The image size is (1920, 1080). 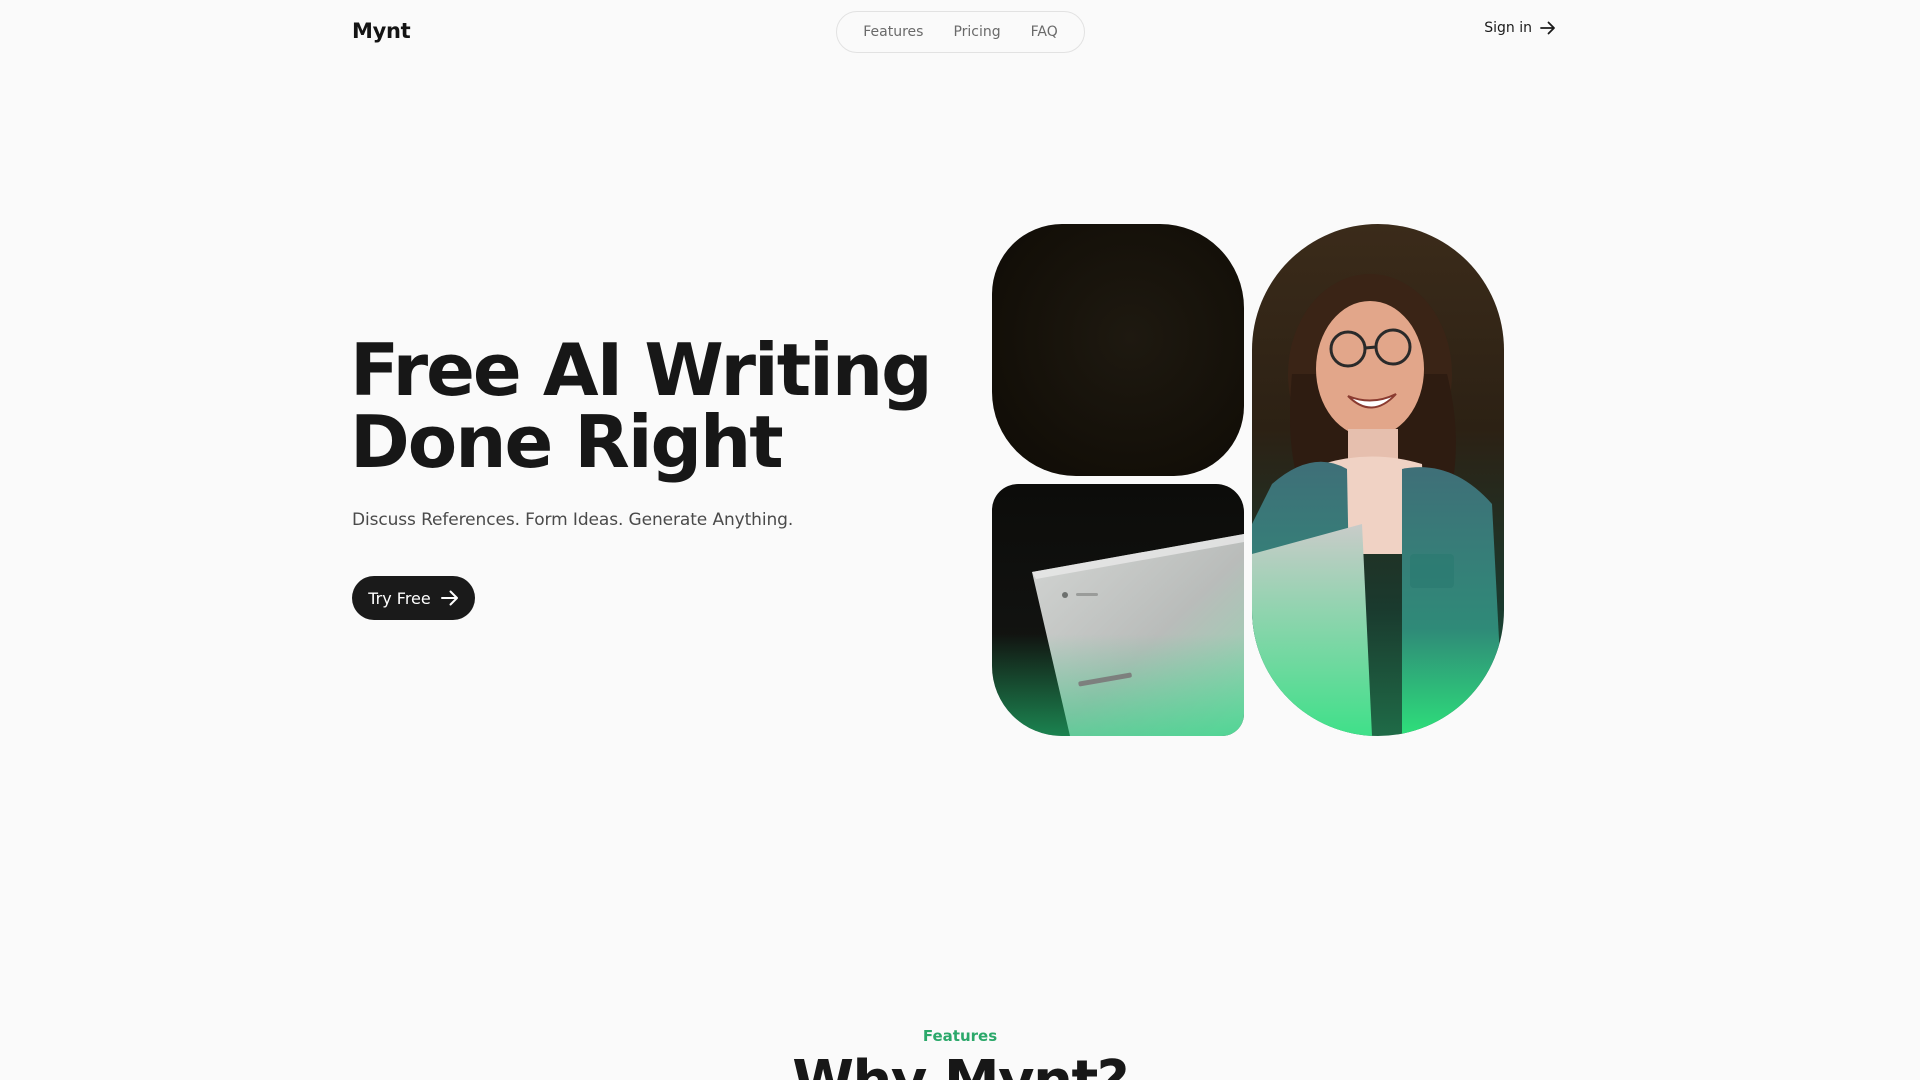 I want to click on nav-link-faq: FAQ, so click(x=1044, y=32).